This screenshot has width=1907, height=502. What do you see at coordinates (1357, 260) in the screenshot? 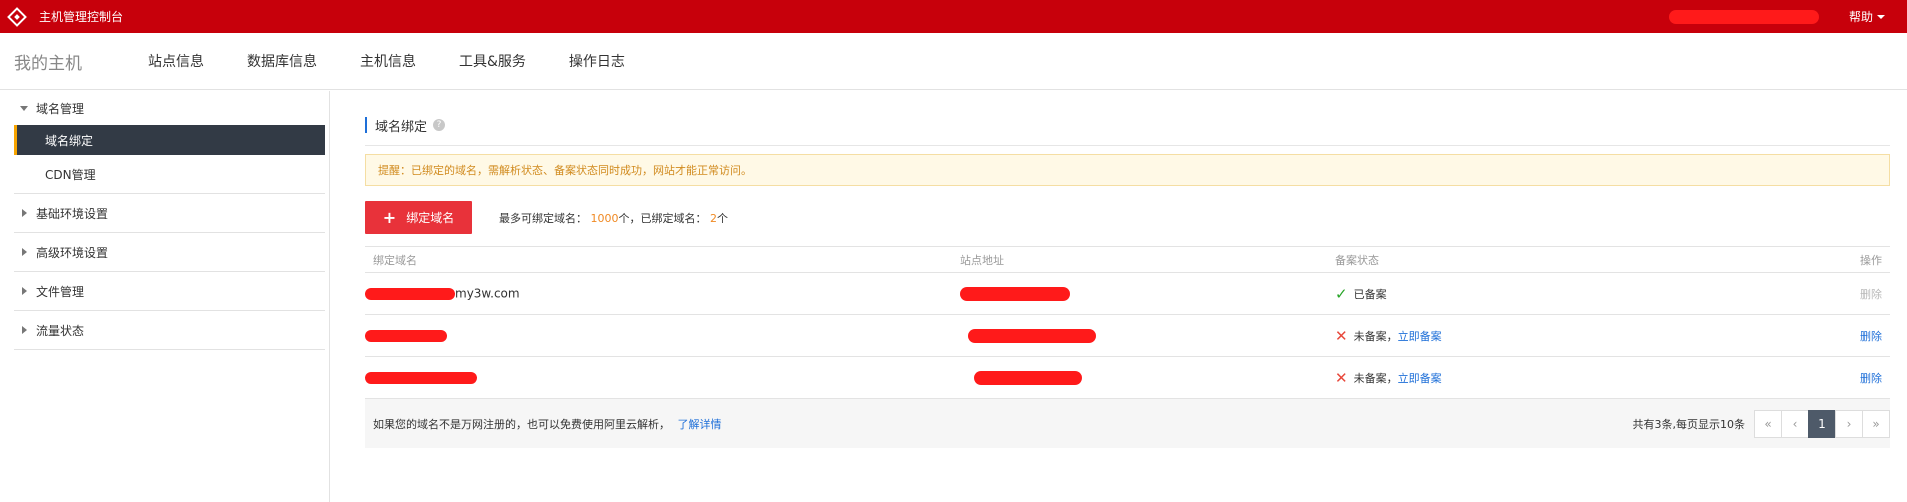
I see `col-filing-status: 备案状态` at bounding box center [1357, 260].